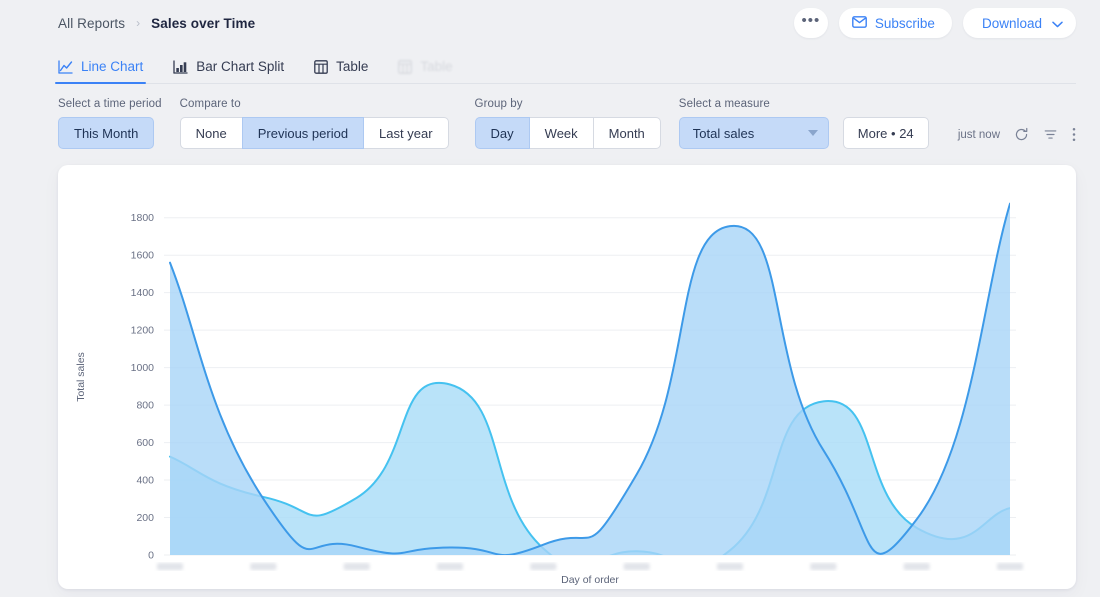 The image size is (1100, 597). I want to click on time-period-this-month: This Month, so click(106, 133).